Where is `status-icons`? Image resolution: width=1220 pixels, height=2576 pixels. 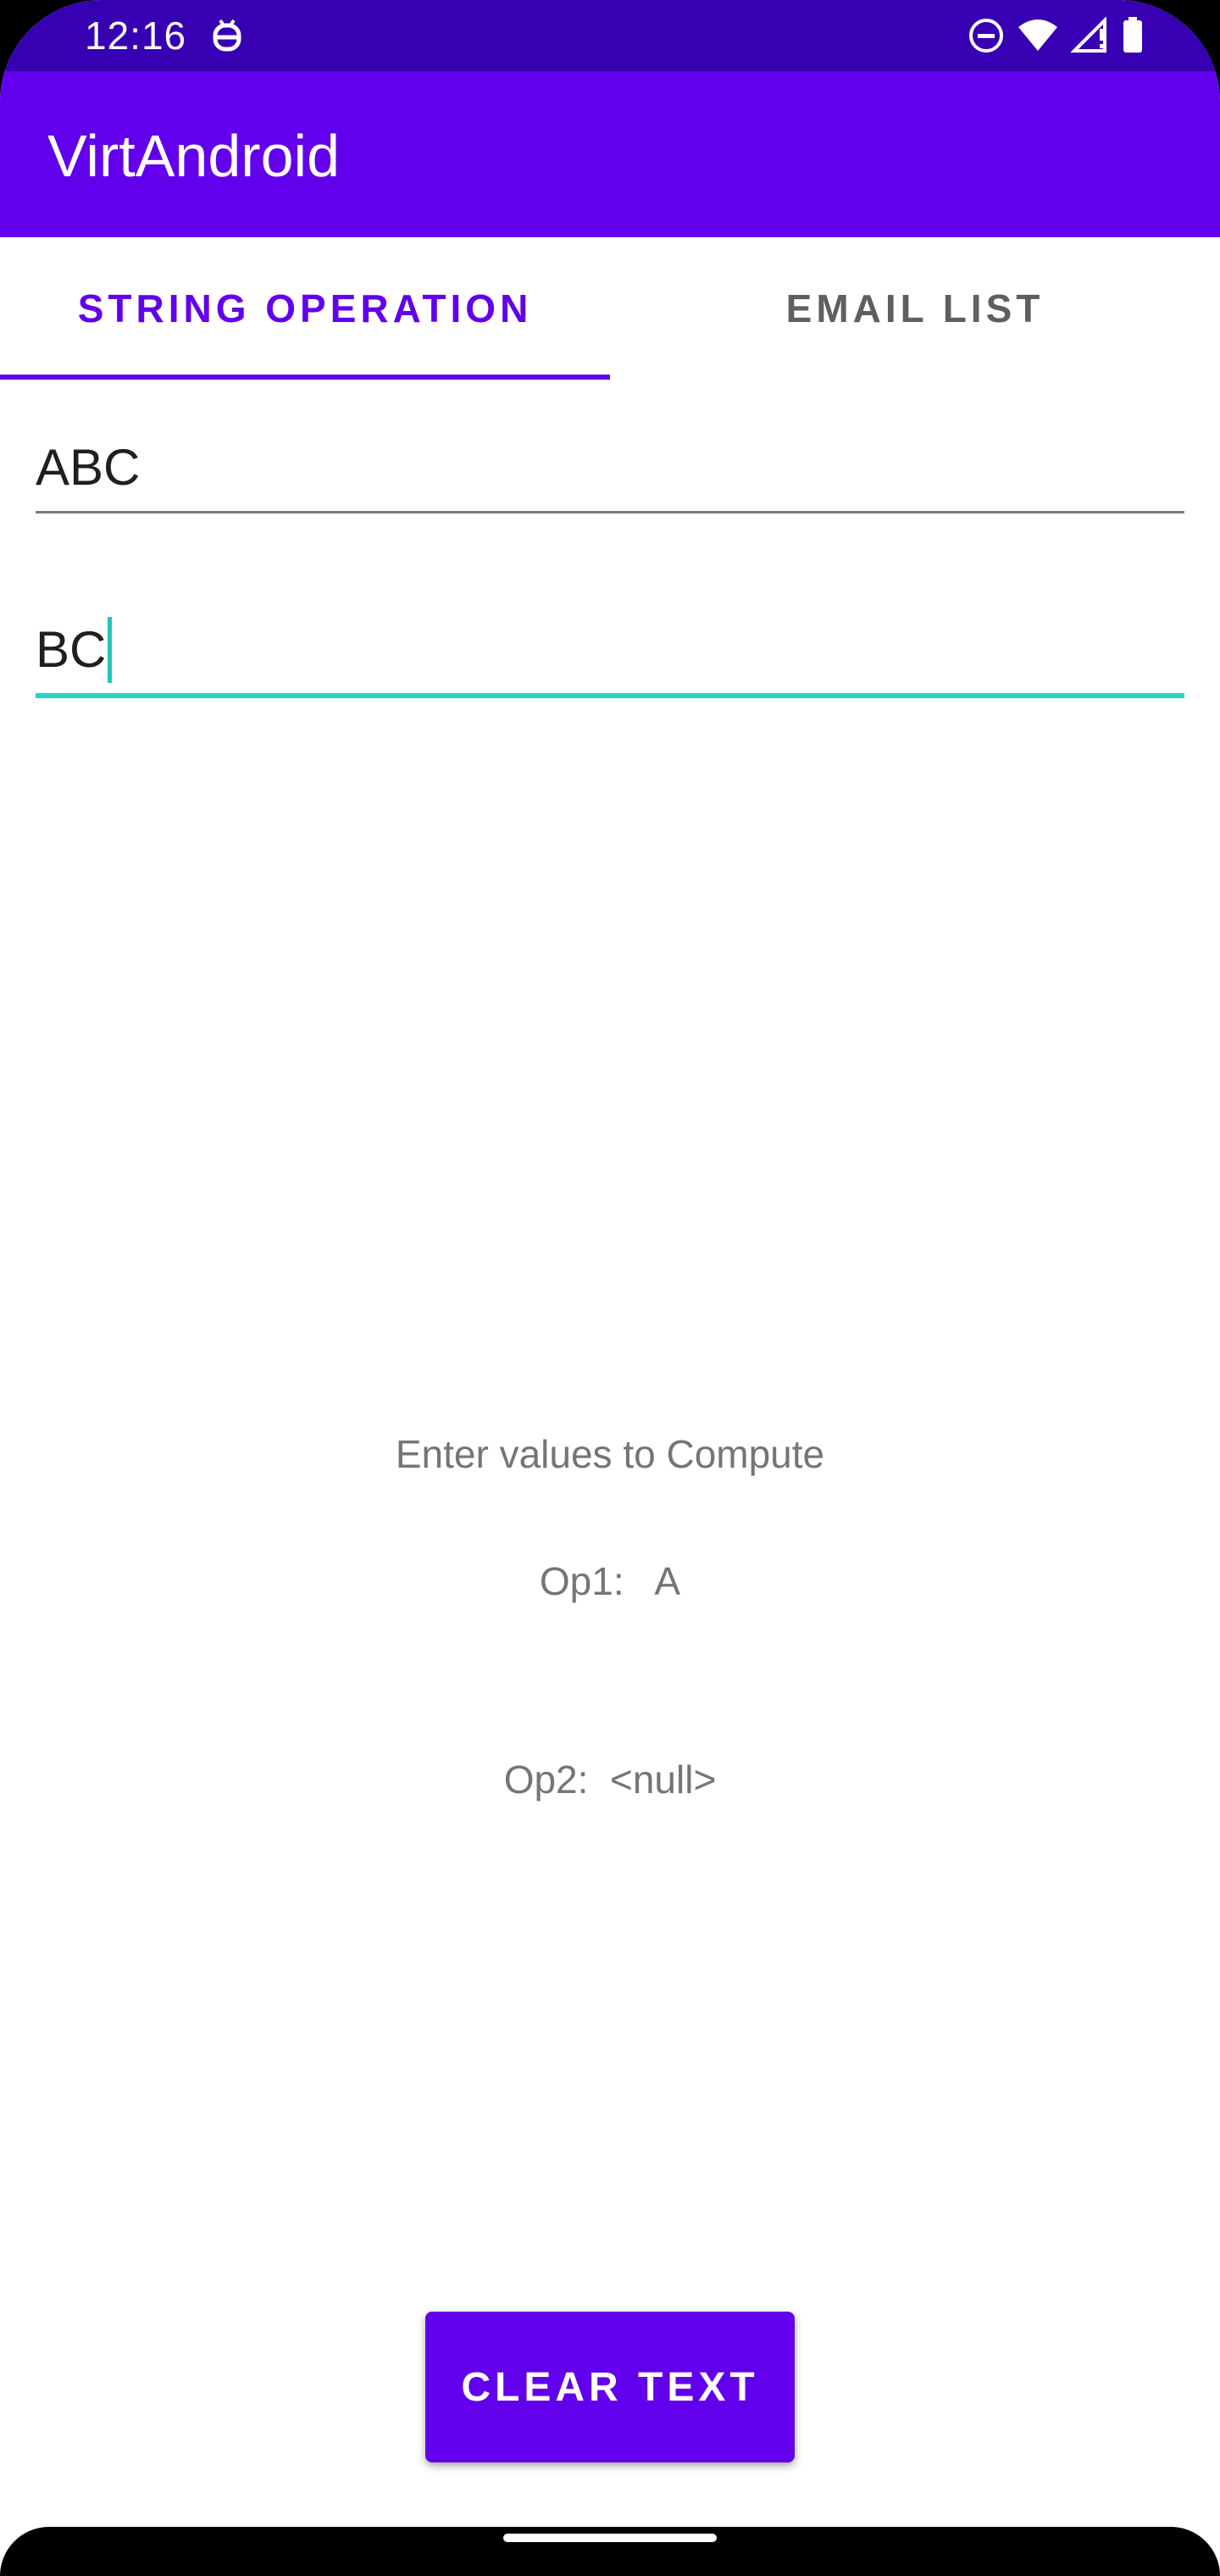
status-icons is located at coordinates (1056, 35).